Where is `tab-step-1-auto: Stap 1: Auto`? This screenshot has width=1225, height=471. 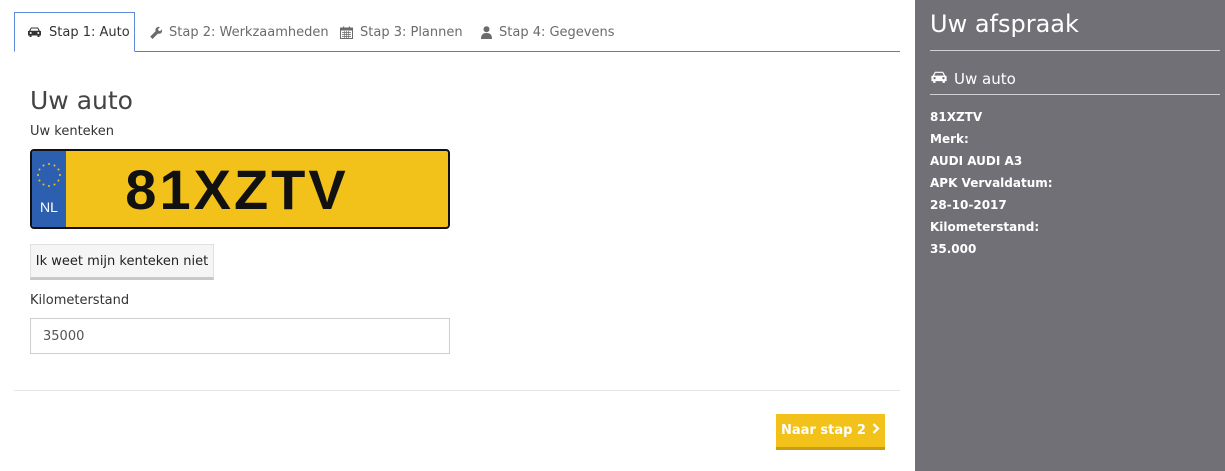
tab-step-1-auto: Stap 1: Auto is located at coordinates (74, 32).